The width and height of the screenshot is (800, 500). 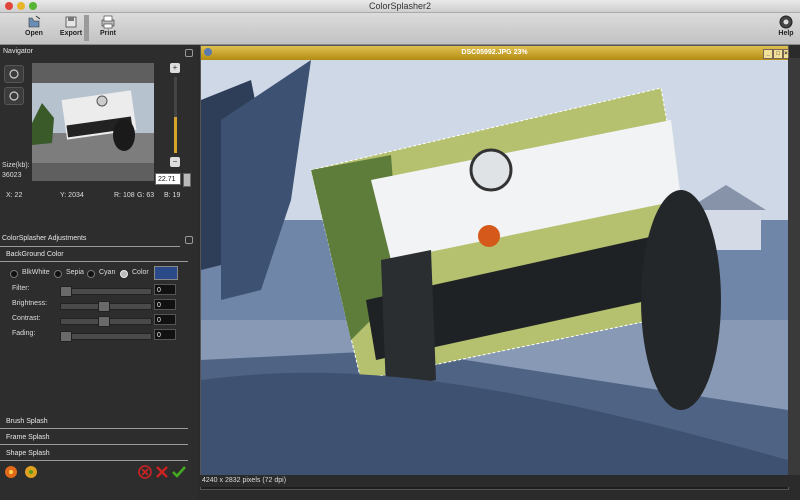 I want to click on fading-label: Fading:, so click(x=24, y=333).